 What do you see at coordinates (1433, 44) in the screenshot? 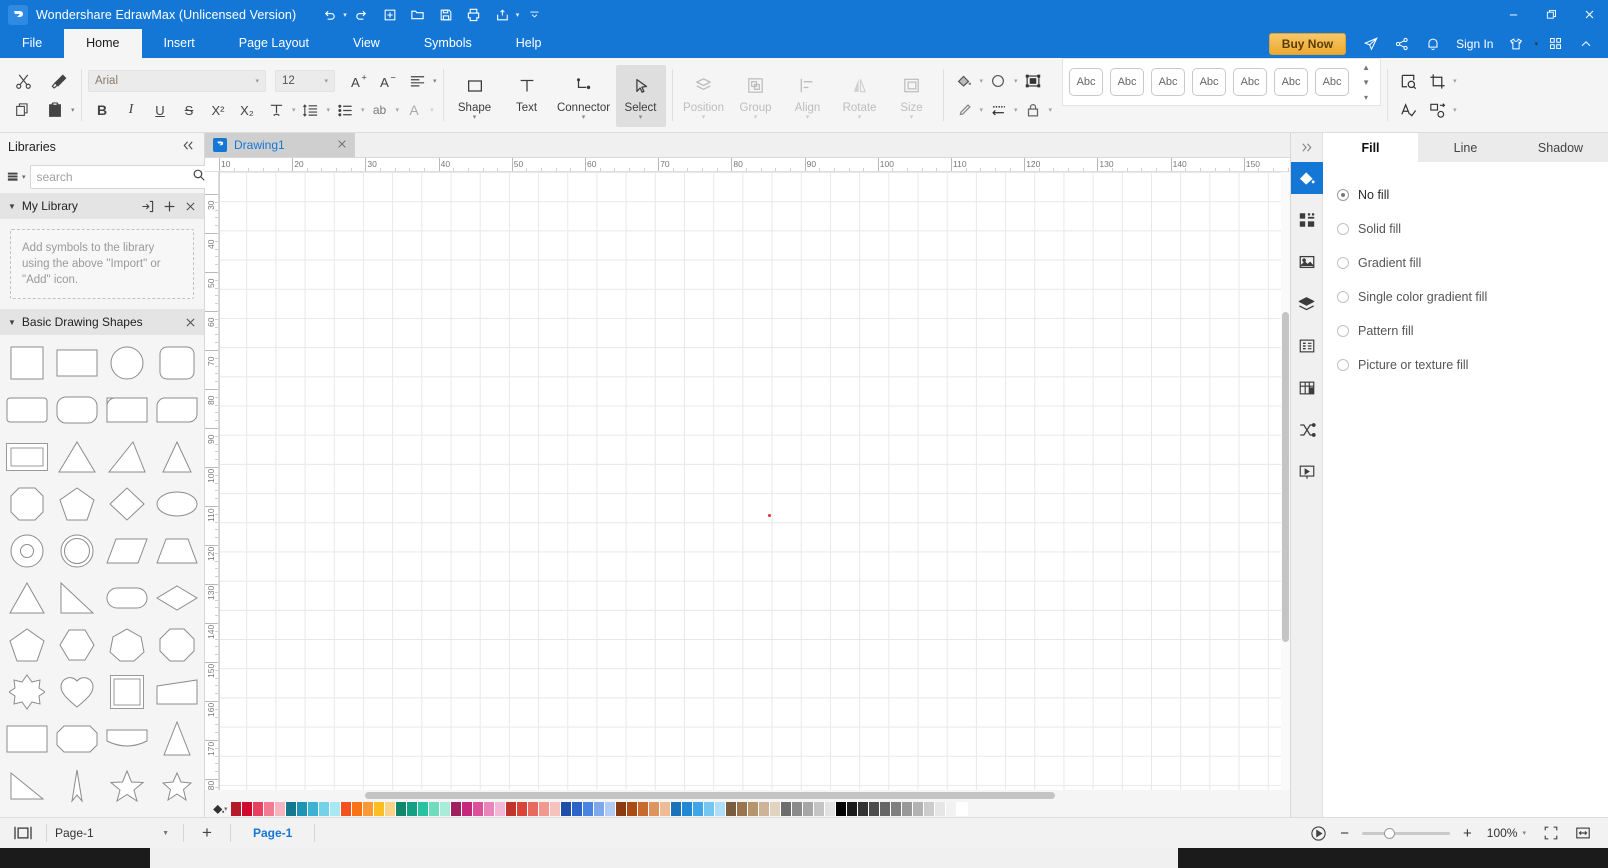
I see `notifications-bell-icon` at bounding box center [1433, 44].